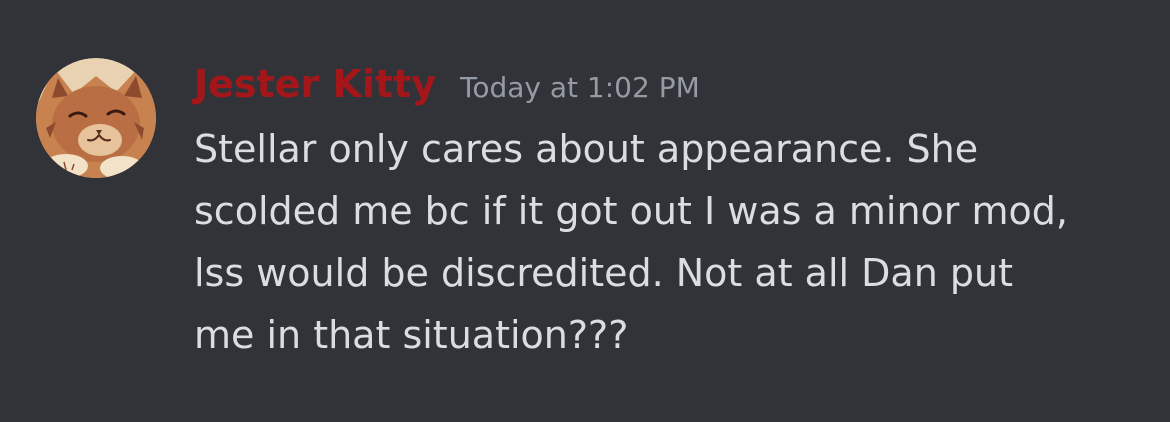 This screenshot has width=1170, height=422. I want to click on timestamp: Today at 1:02 PM, so click(580, 87).